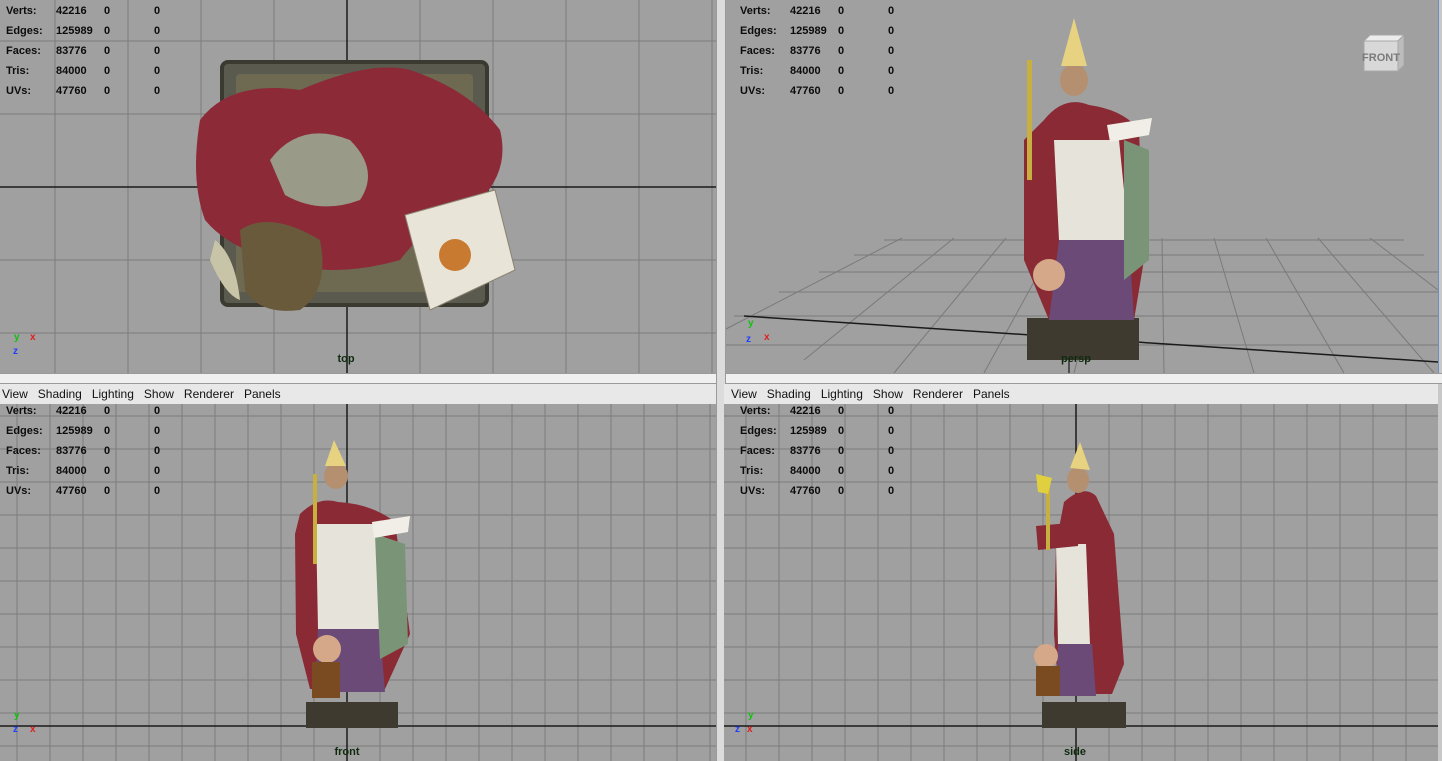  I want to click on camera-label-persp: persp, so click(1076, 359).